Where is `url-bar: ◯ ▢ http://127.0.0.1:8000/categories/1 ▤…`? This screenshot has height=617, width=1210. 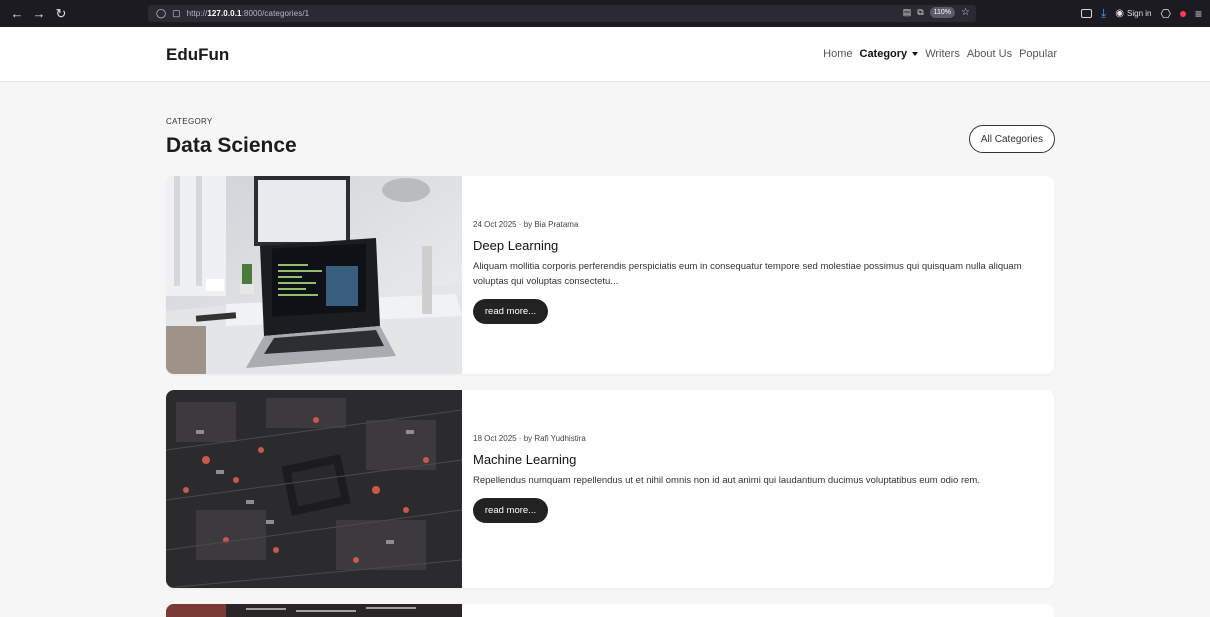
url-bar: ◯ ▢ http://127.0.0.1:8000/categories/1 ▤… is located at coordinates (562, 13).